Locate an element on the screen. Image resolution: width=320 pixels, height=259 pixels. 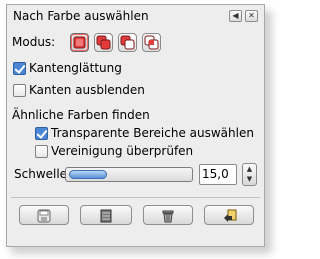
save-preset-button is located at coordinates (44, 215).